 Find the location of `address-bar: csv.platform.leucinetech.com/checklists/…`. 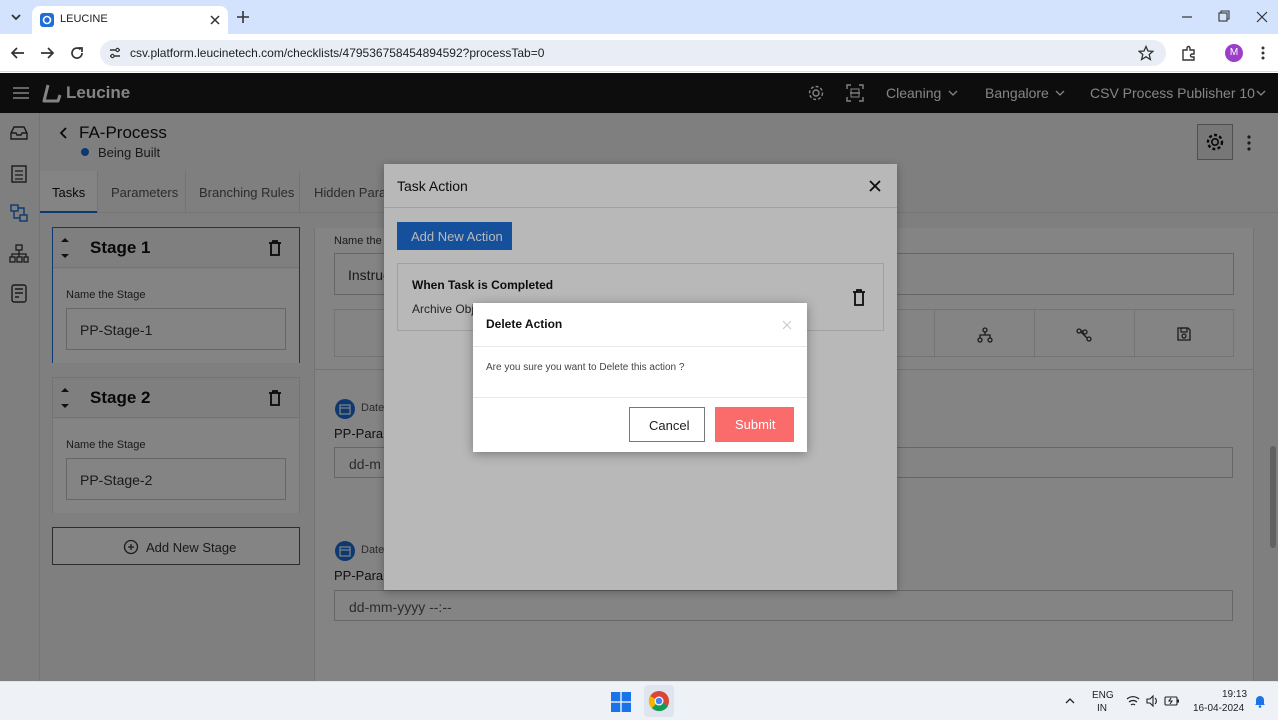

address-bar: csv.platform.leucinetech.com/checklists/… is located at coordinates (633, 53).